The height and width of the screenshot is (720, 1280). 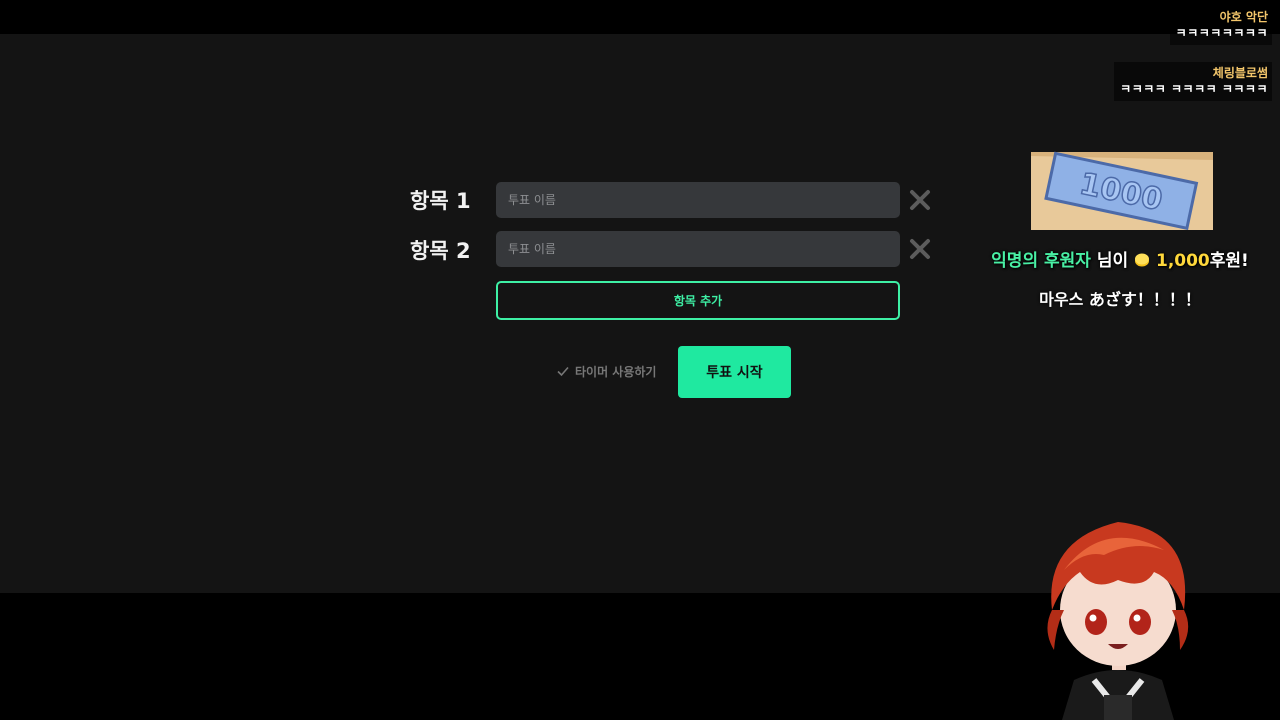 What do you see at coordinates (1182, 261) in the screenshot?
I see `donation-amount: 1,000` at bounding box center [1182, 261].